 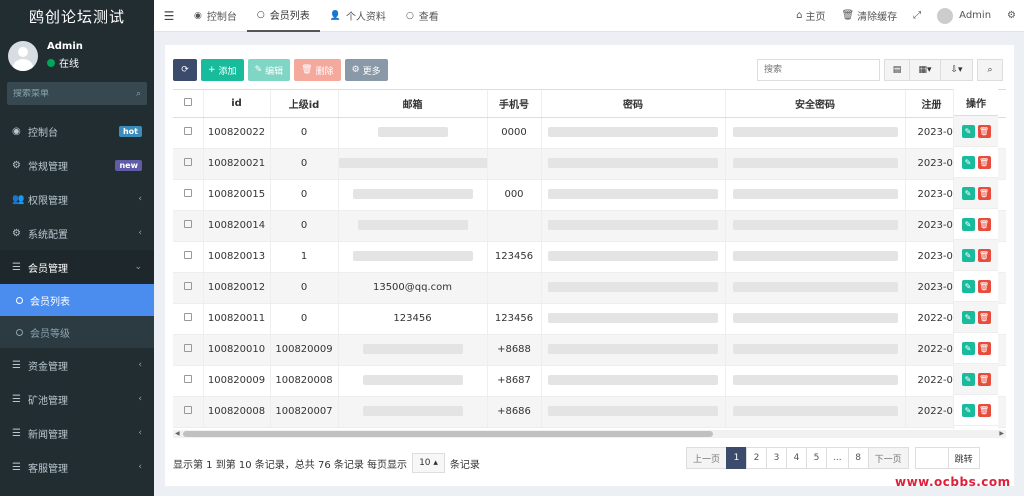 I want to click on page-button: 4, so click(x=797, y=458).